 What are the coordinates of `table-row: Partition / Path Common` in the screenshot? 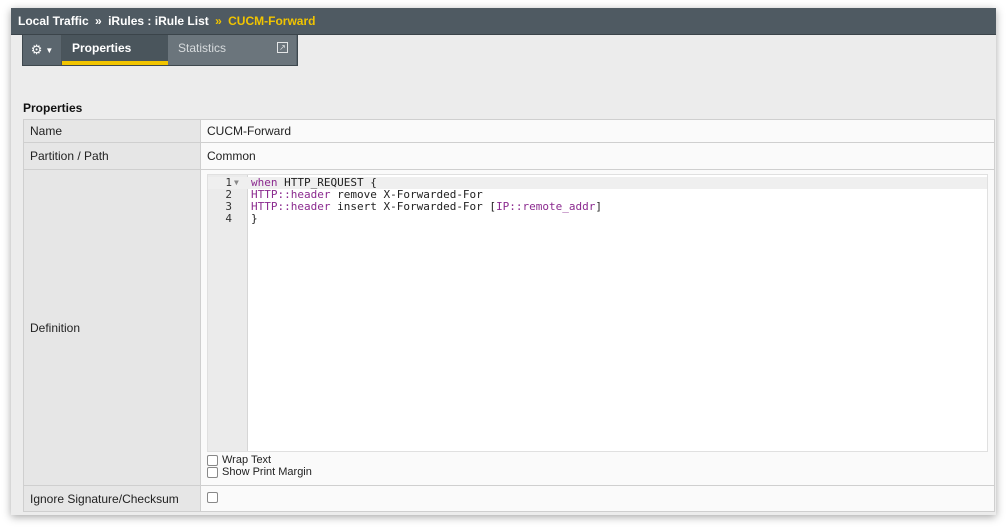 It's located at (509, 156).